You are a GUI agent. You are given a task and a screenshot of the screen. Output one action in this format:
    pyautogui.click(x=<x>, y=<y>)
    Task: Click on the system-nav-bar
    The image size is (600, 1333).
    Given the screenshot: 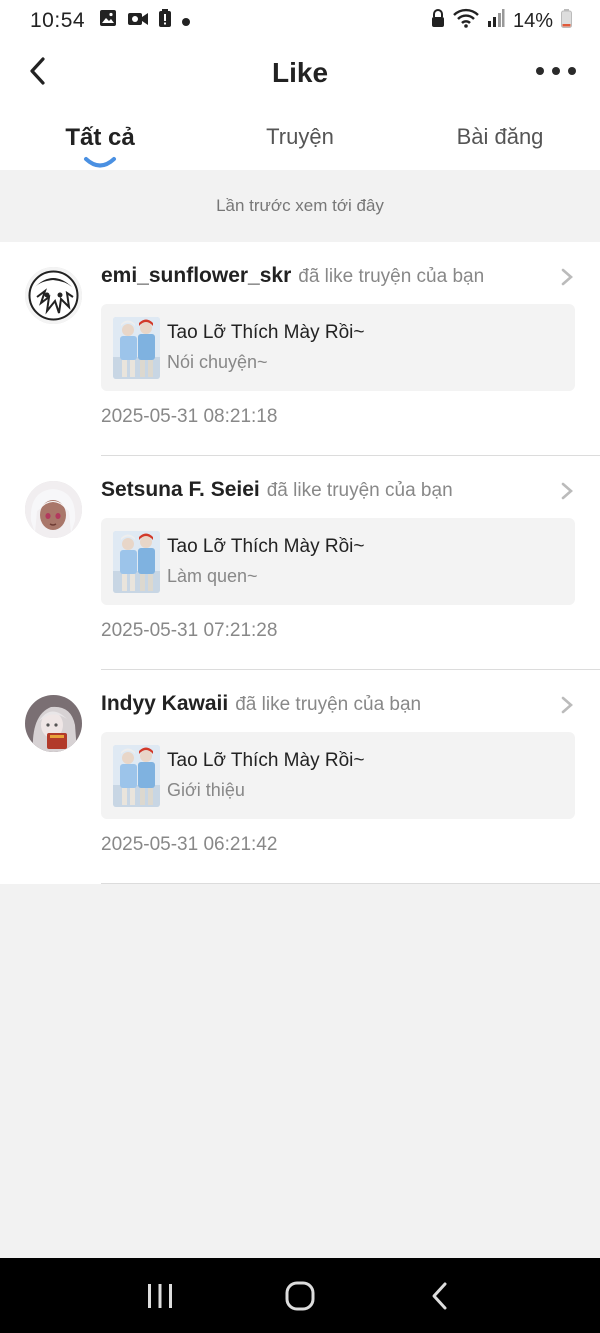 What is the action you would take?
    pyautogui.click(x=300, y=1295)
    